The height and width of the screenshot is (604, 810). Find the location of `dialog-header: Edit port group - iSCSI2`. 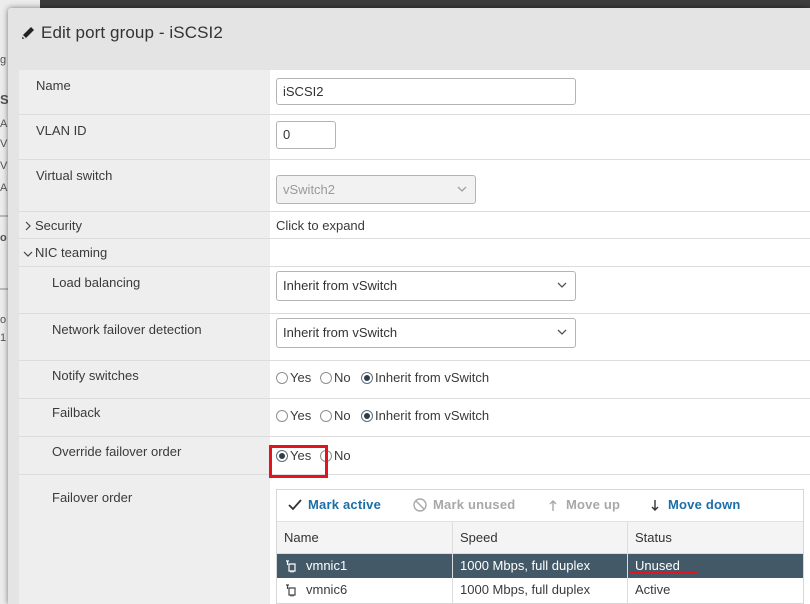

dialog-header: Edit port group - iSCSI2 is located at coordinates (409, 39).